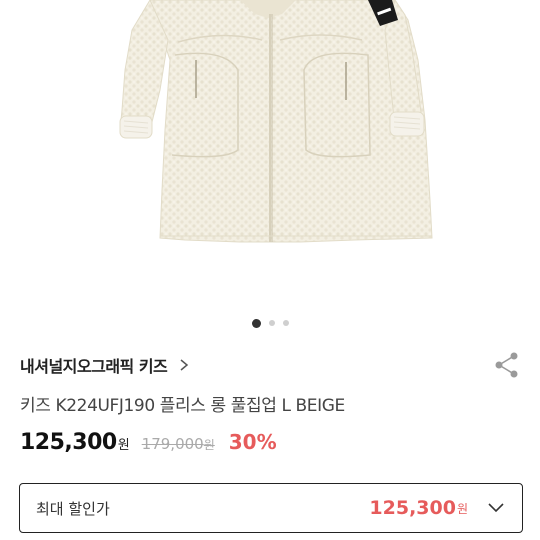 The image size is (540, 540). Describe the element at coordinates (184, 365) in the screenshot. I see `chevron-right-icon` at that location.